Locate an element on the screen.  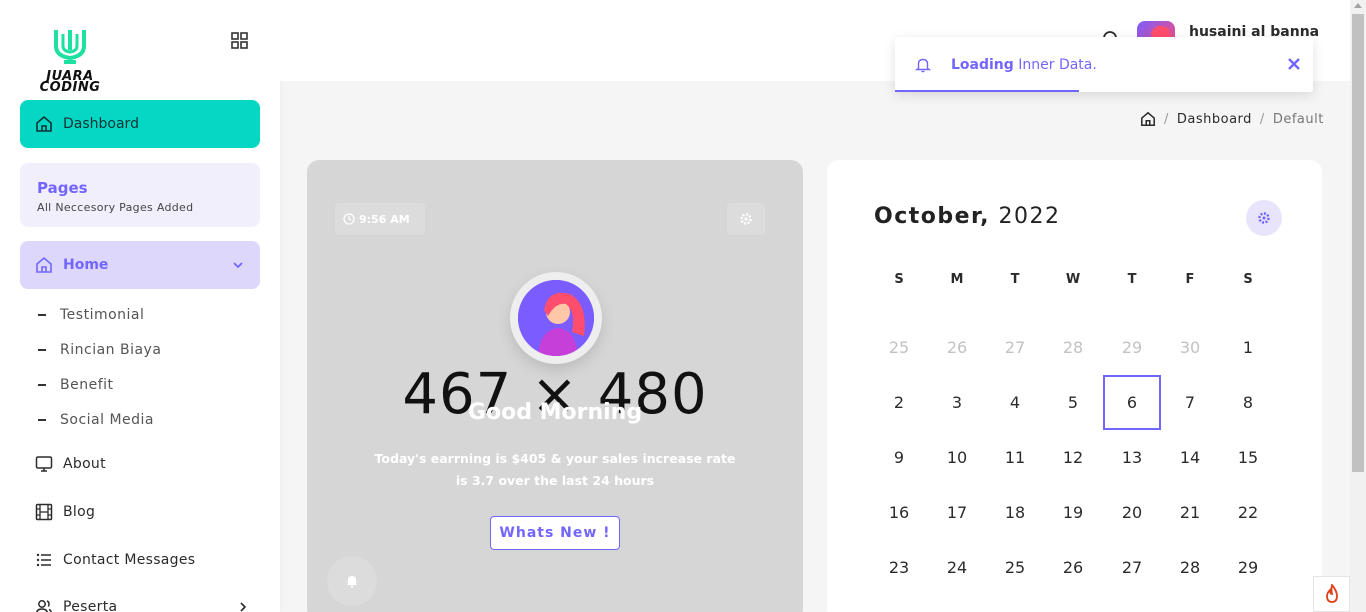
weekday-header: M is located at coordinates (957, 279).